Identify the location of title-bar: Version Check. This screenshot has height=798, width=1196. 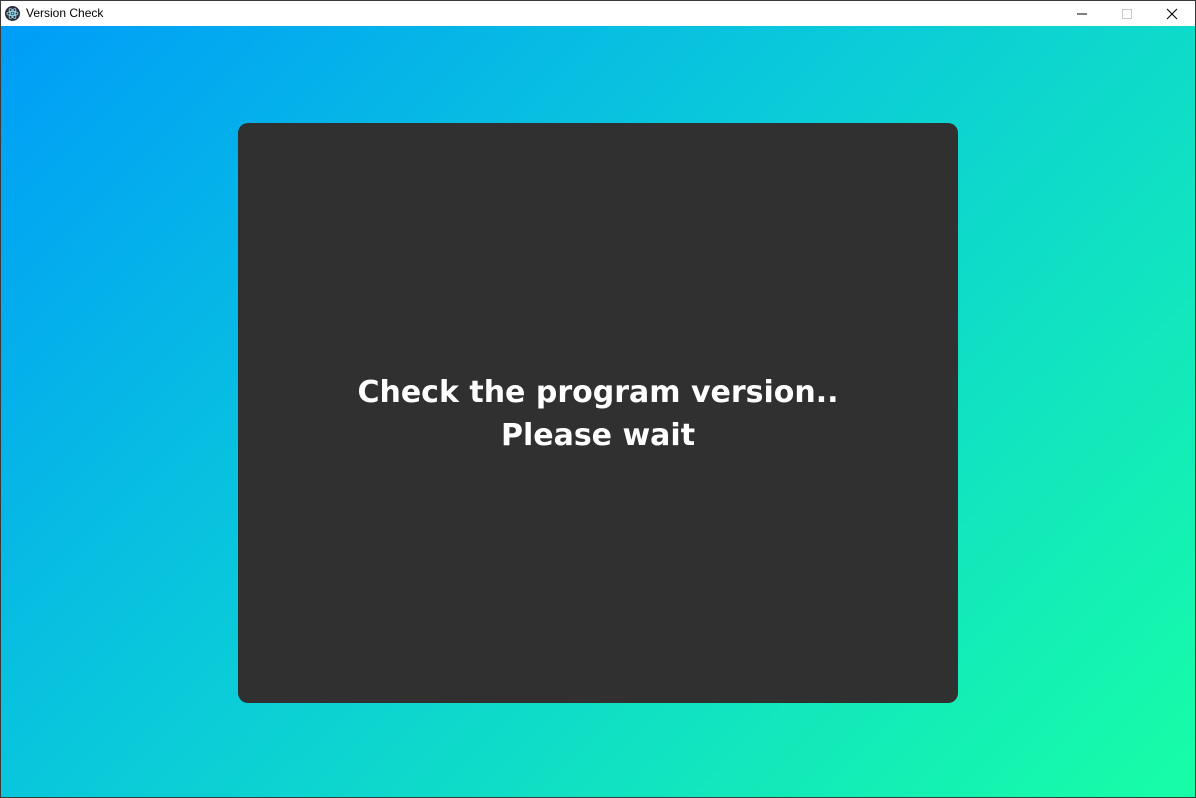
(598, 13).